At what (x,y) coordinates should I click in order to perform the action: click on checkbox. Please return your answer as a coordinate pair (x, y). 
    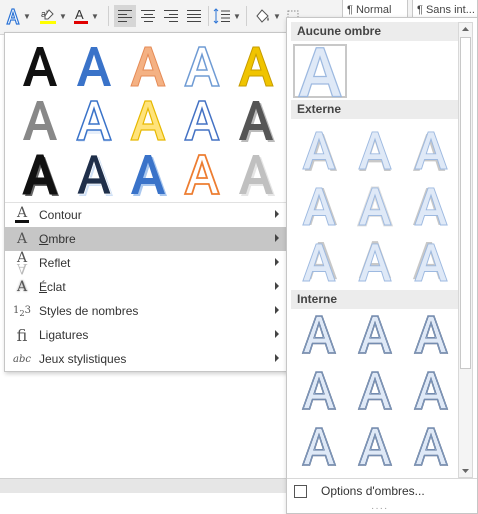
    Looking at the image, I should click on (300, 491).